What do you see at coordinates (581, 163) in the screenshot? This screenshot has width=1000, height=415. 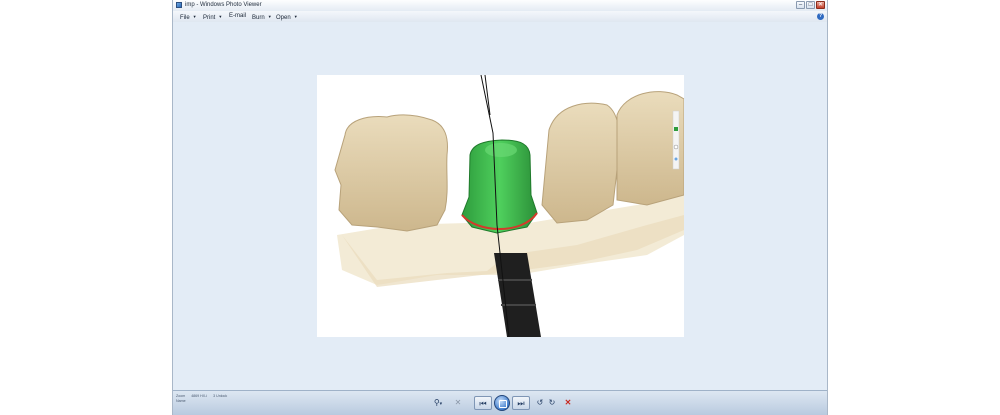 I see `right-tooth-front` at bounding box center [581, 163].